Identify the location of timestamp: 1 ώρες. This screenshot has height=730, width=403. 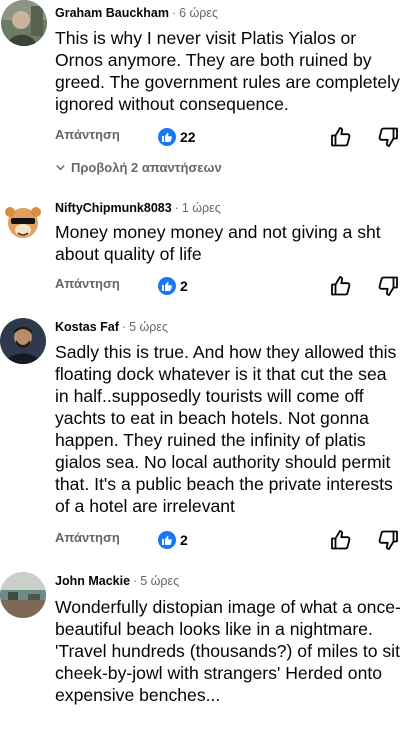
(201, 208).